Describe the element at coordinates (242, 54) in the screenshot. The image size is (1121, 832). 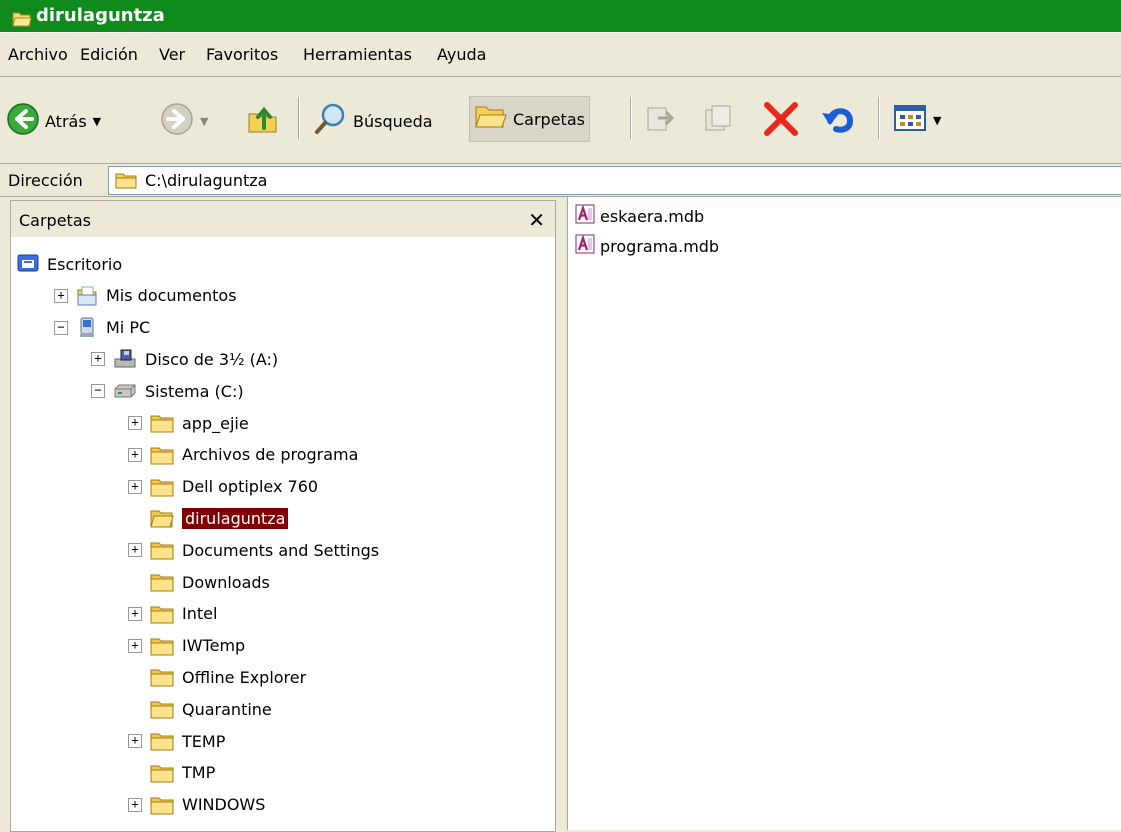
I see `menu-favoritos: Favoritos` at that location.